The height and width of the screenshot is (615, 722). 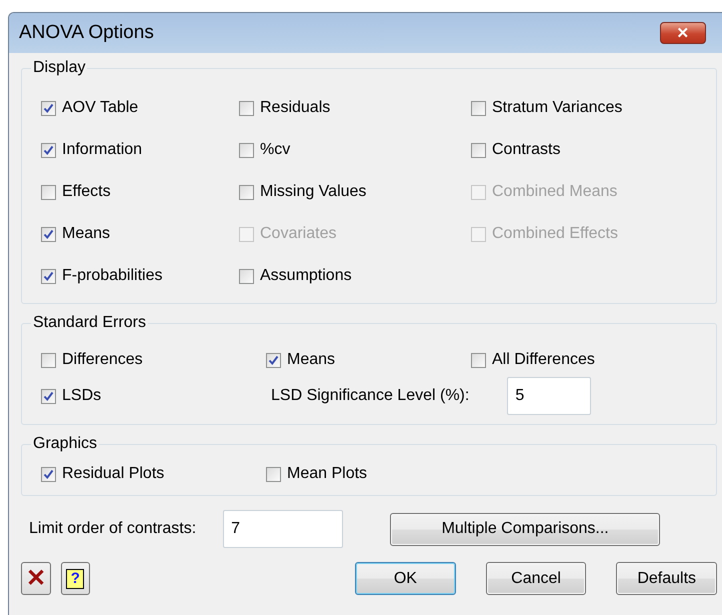 I want to click on lsd-level-field: 5, so click(x=549, y=396).